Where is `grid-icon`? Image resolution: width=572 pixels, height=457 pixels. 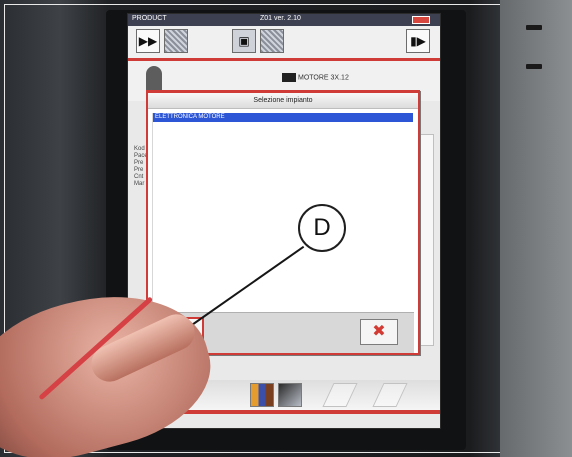 grid-icon is located at coordinates (176, 41).